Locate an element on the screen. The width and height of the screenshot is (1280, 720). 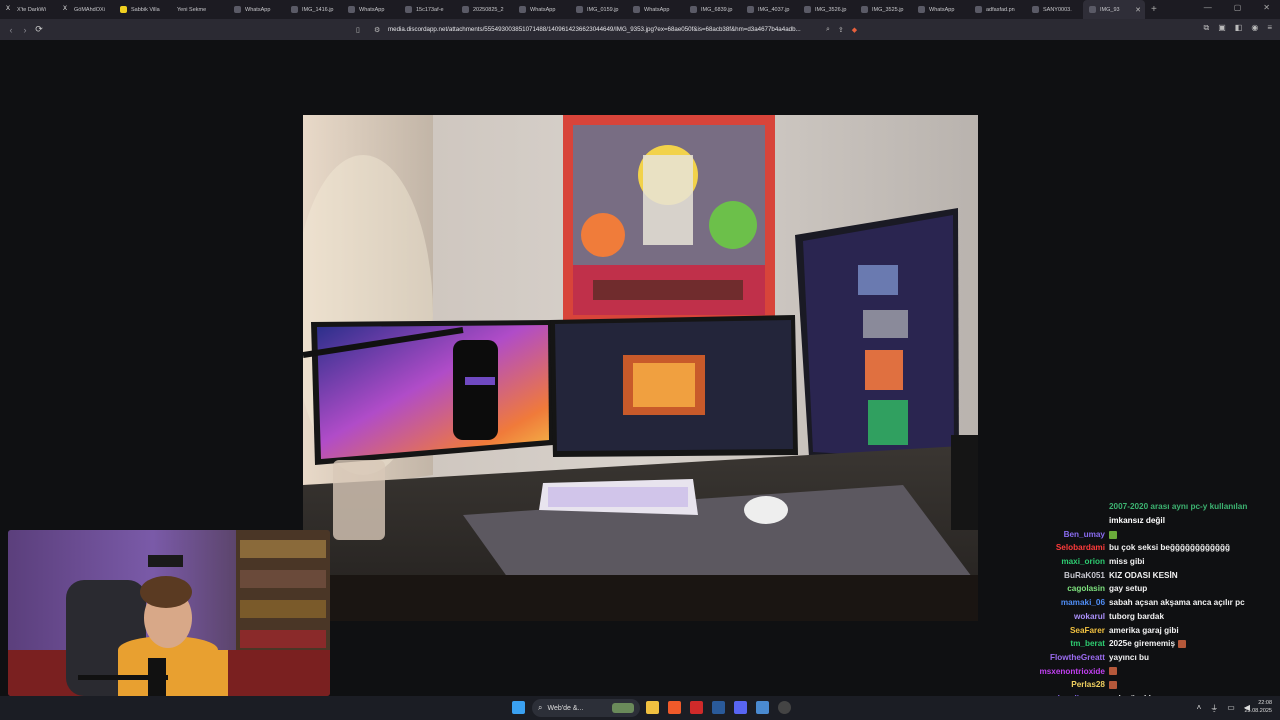
obs-icon is located at coordinates (784, 707).